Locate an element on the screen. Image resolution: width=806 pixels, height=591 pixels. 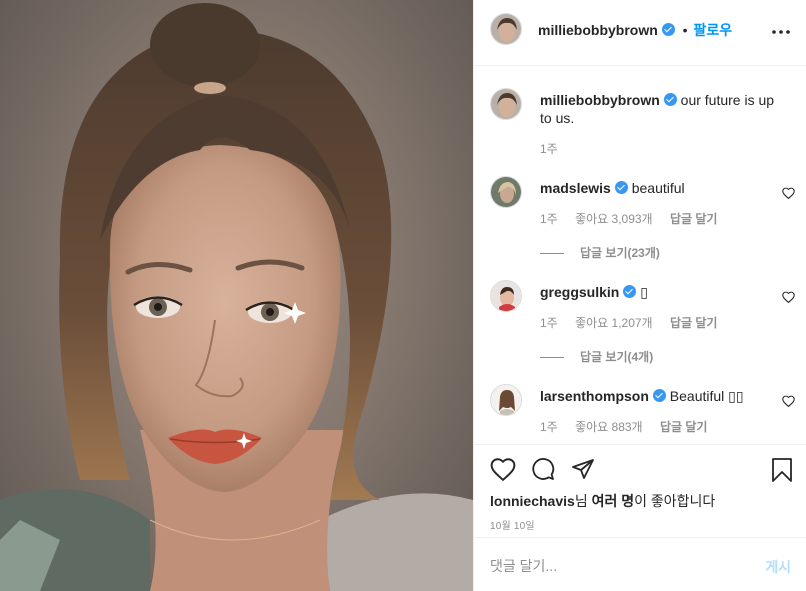
caption-meta: 1주 is located at coordinates (556, 148).